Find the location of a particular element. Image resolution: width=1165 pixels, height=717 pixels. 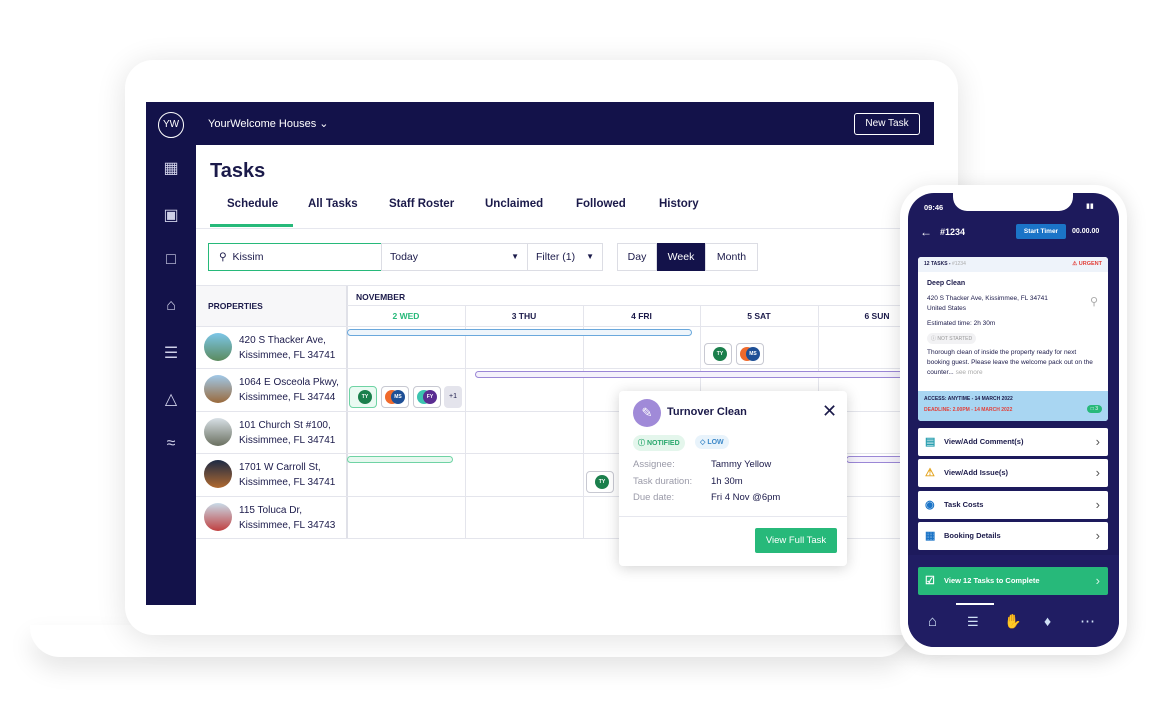

chevron-down-icon: ⌄ is located at coordinates (324, 124).